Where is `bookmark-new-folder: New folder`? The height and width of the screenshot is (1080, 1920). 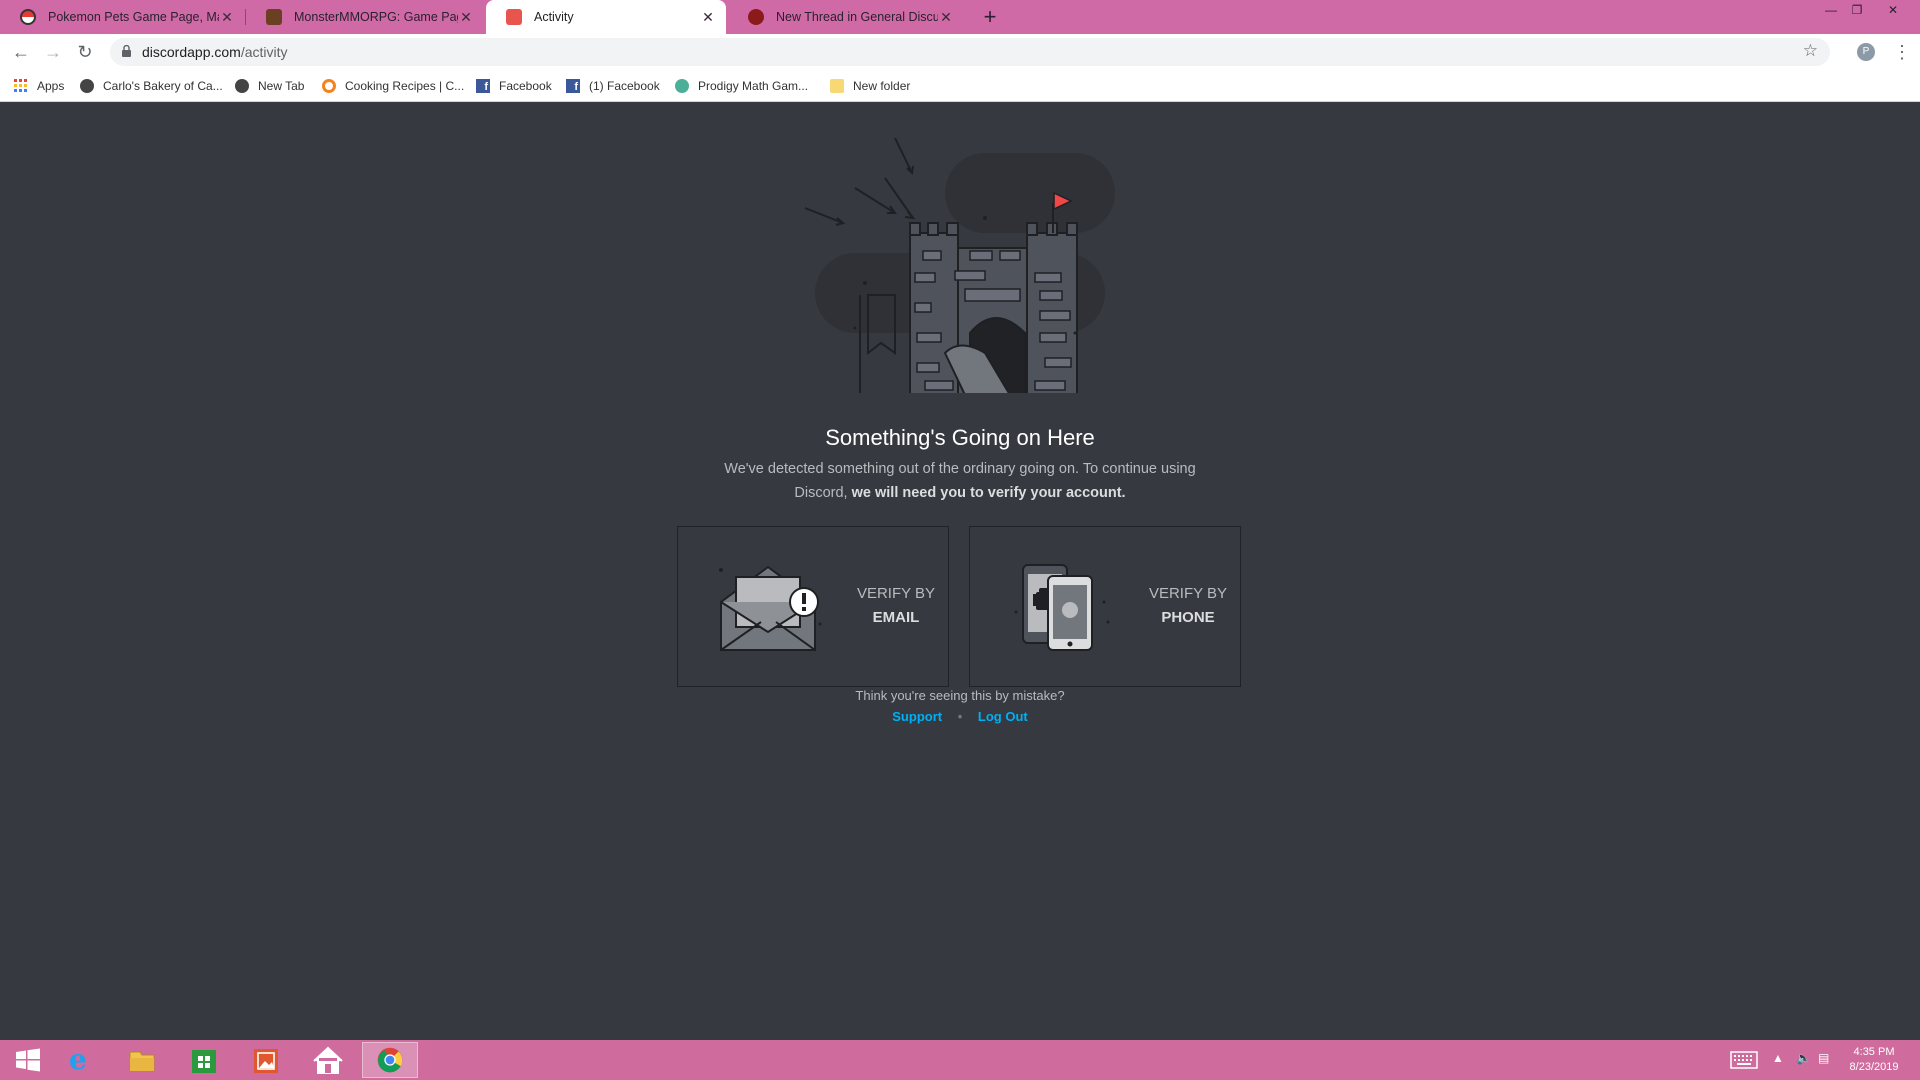 bookmark-new-folder: New folder is located at coordinates (870, 86).